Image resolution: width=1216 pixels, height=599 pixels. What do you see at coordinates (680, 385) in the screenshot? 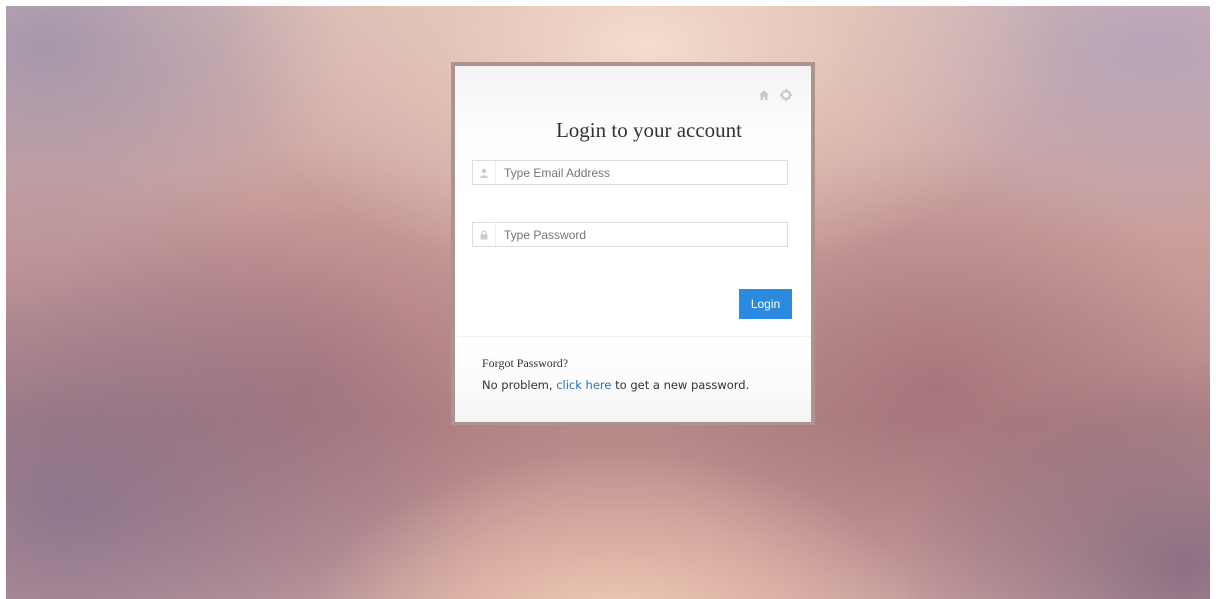
I see `forgot-text-after: to get a new password.` at bounding box center [680, 385].